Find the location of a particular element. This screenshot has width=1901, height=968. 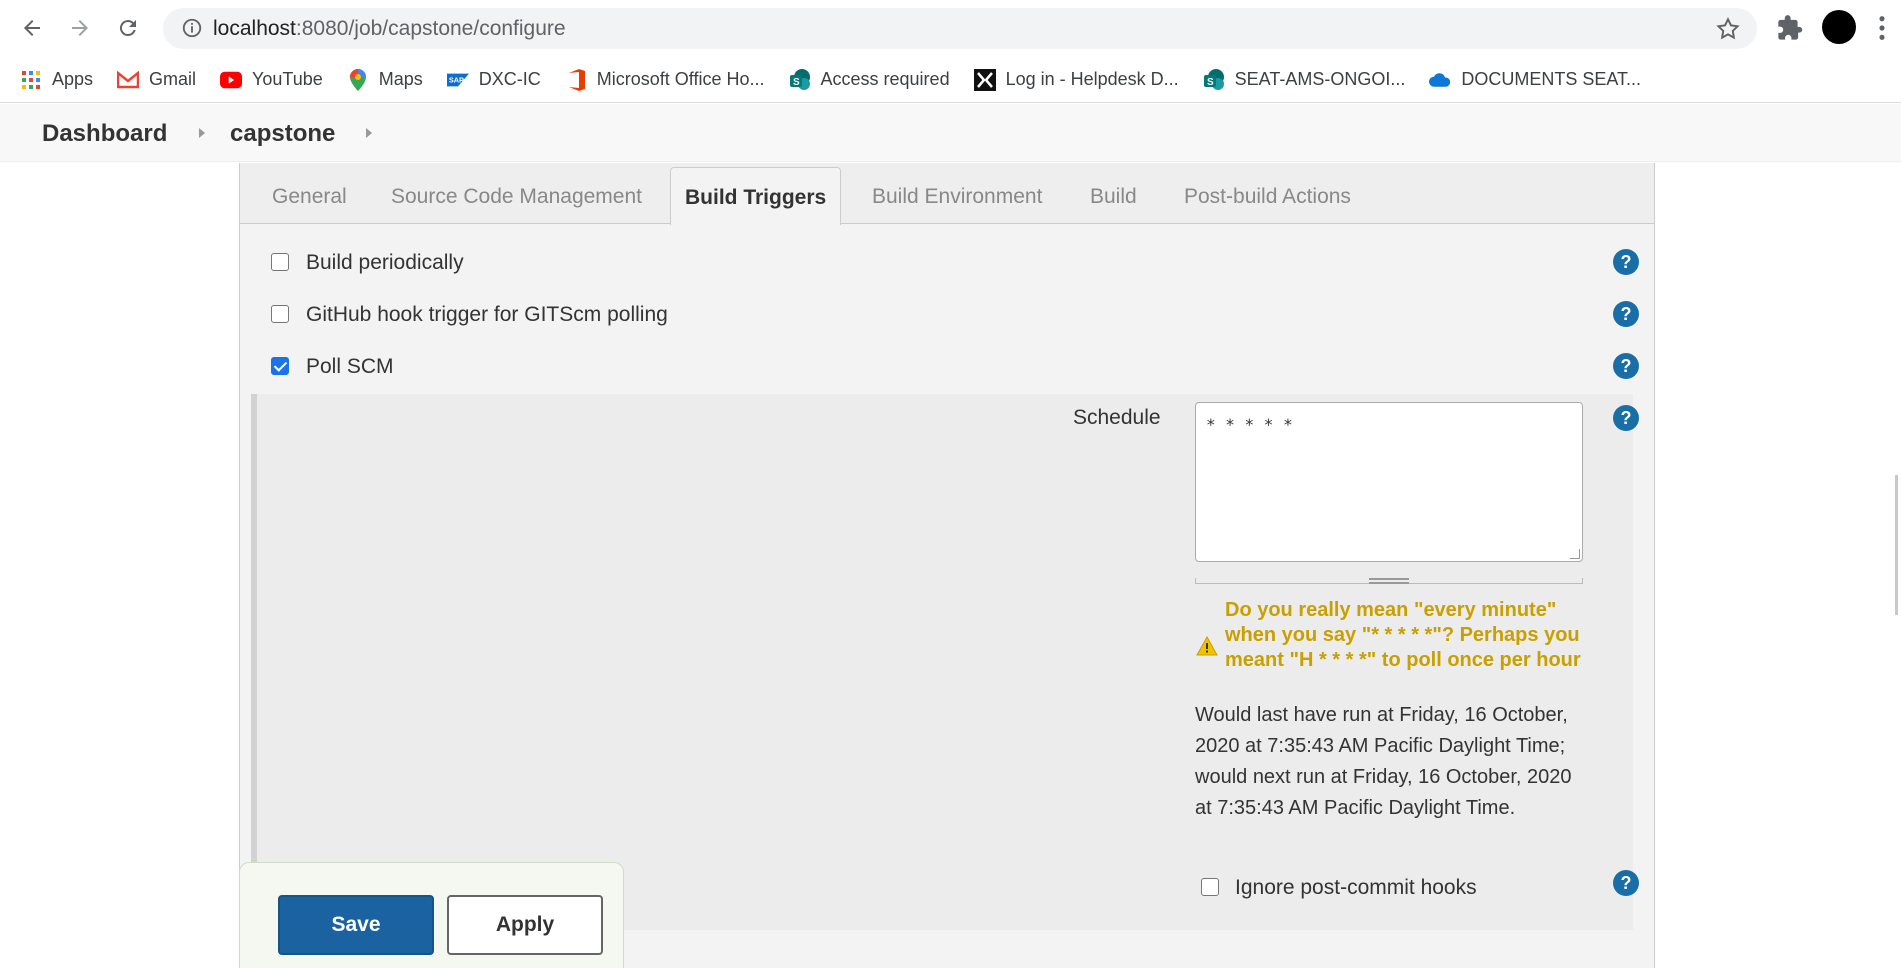

tab-build-triggers: Build Triggers is located at coordinates (756, 196).